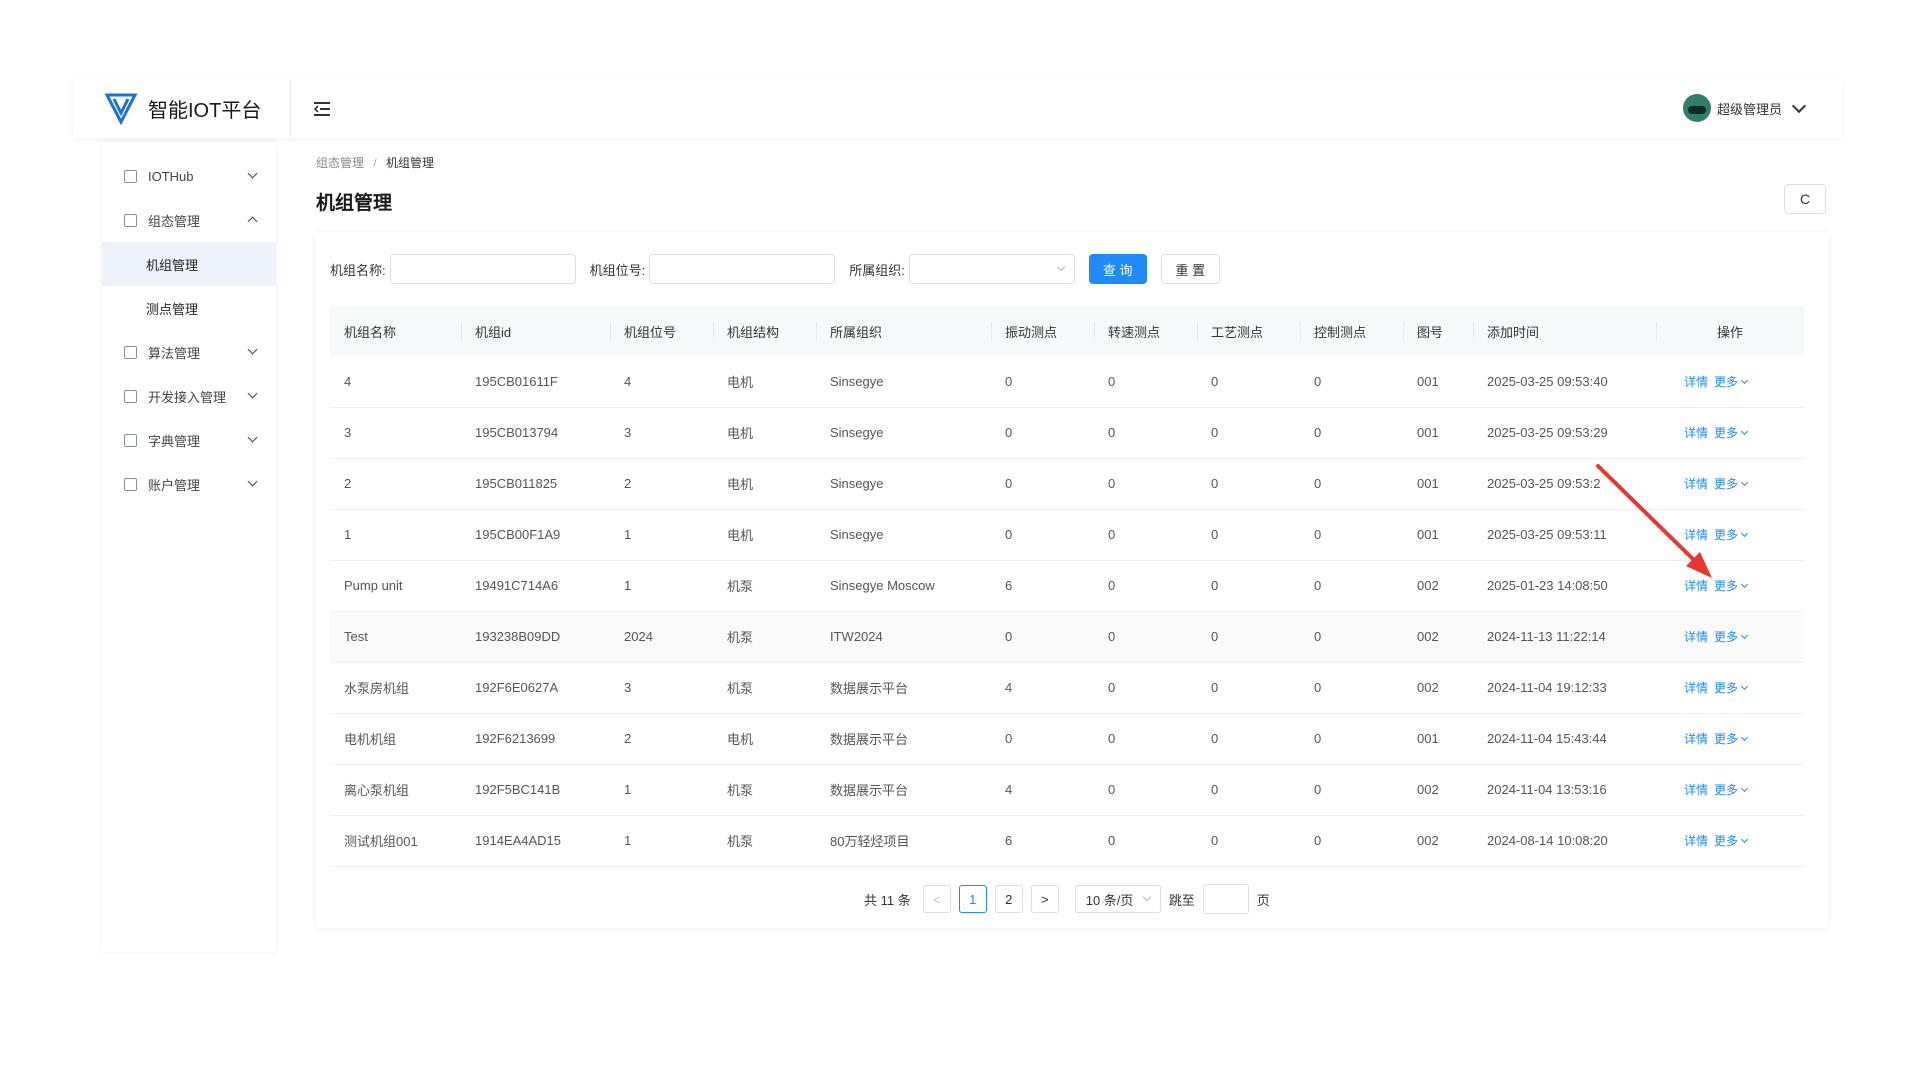 The width and height of the screenshot is (1920, 1080). I want to click on table-cell: 19491C714A6, so click(517, 585).